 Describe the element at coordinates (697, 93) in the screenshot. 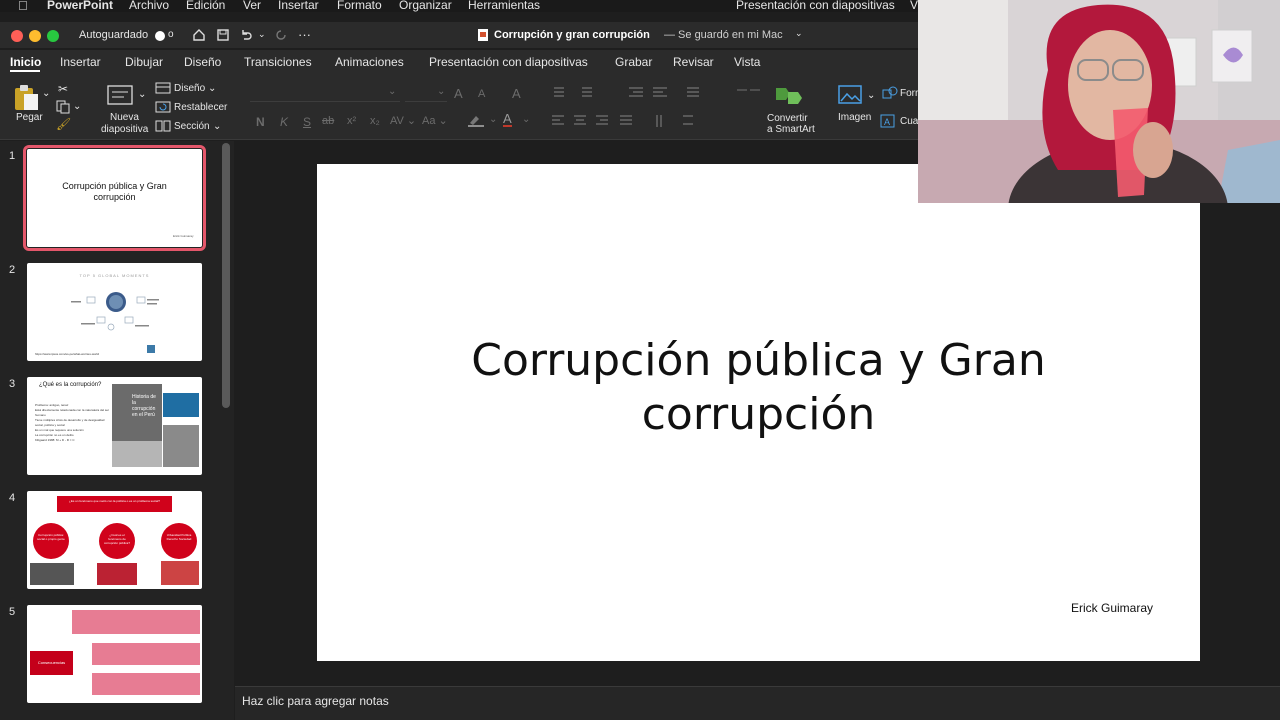

I see `line-spacing-icon` at that location.